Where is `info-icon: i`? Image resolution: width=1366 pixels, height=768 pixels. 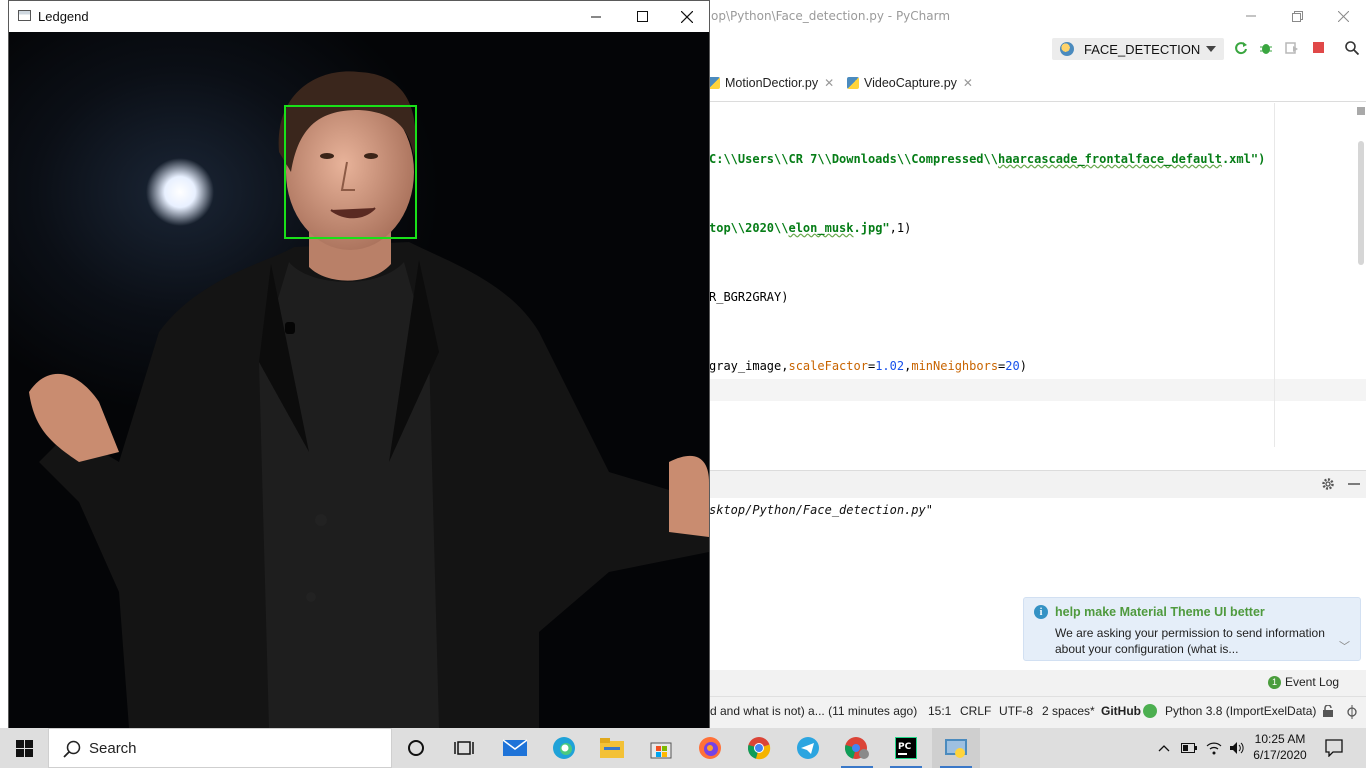
info-icon: i is located at coordinates (1041, 612).